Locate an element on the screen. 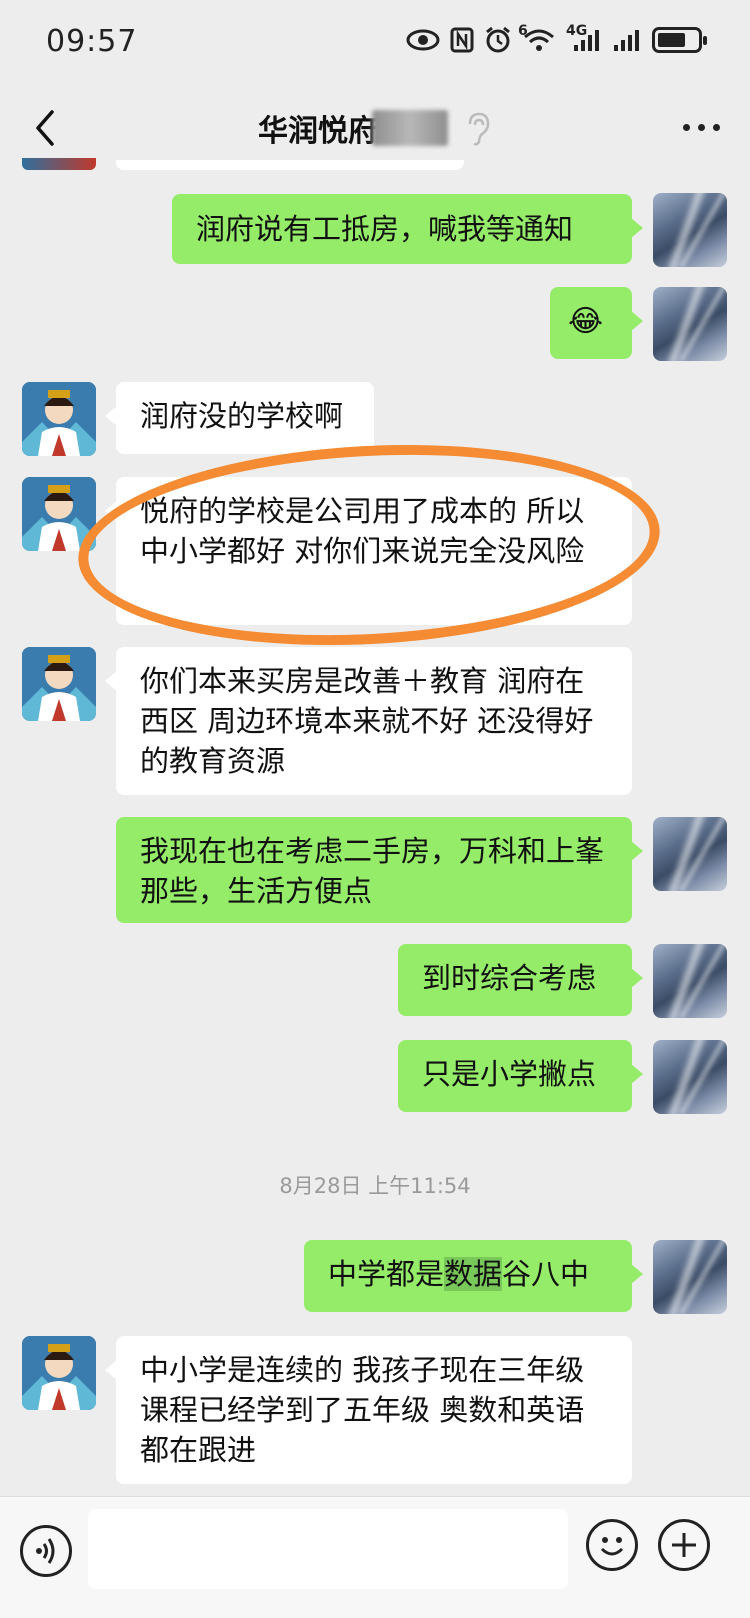 This screenshot has height=1618, width=750. message-text: 你们本来买房是改善＋教育 润府在西区 周边环境本来就不好 还没得好的教育资源 is located at coordinates (367, 721).